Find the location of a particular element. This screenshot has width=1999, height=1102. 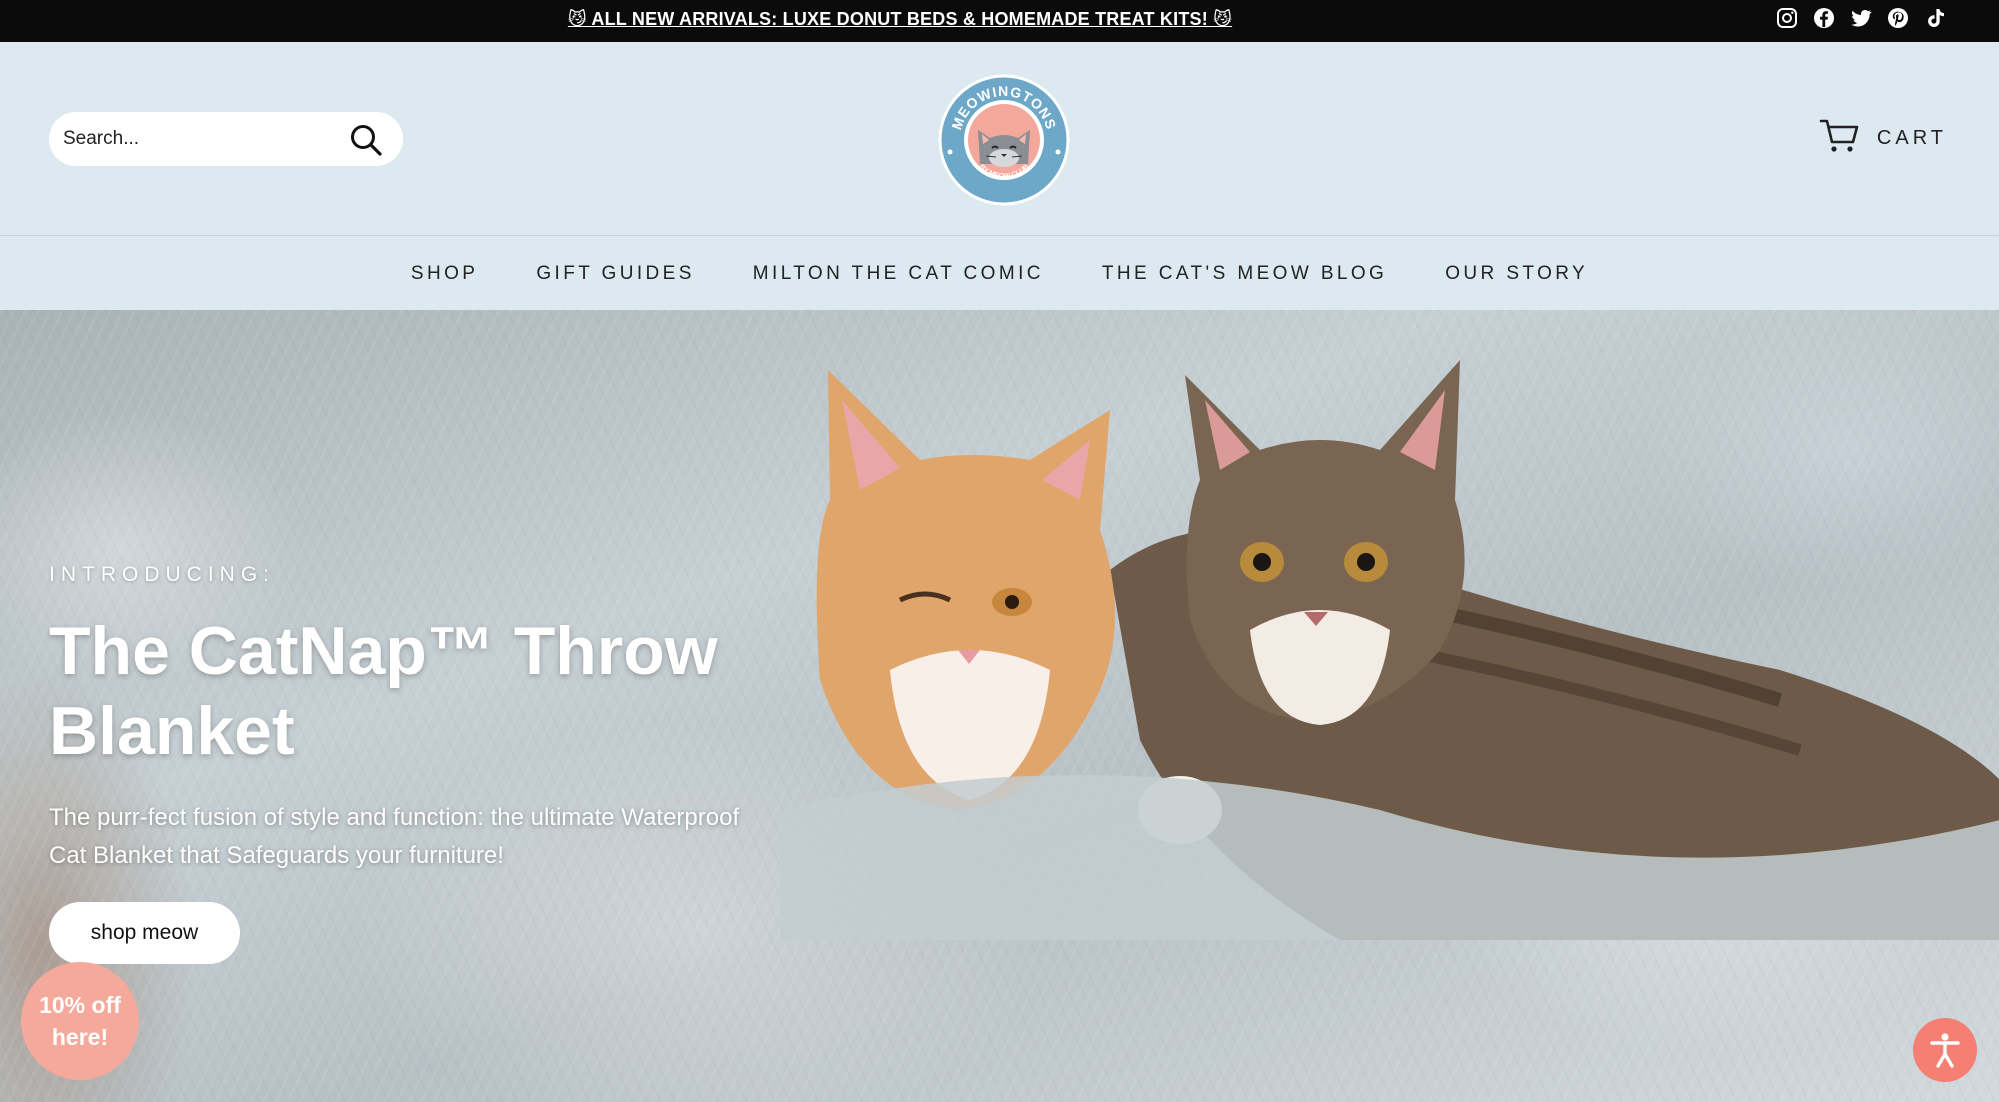

search-icon is located at coordinates (366, 140).